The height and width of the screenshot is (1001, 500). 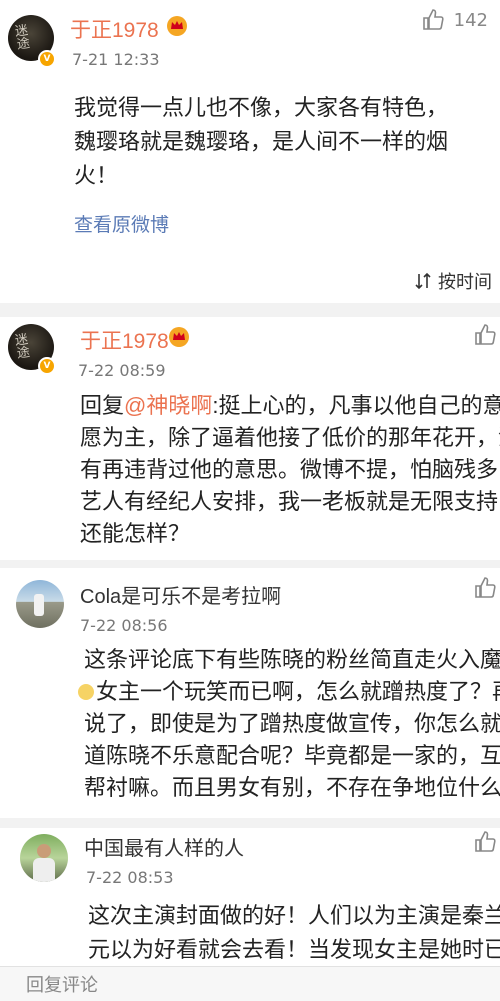 I want to click on comment-text-line: 元以为好看就会去看！当发现女主是她时已经, so click(x=294, y=949).